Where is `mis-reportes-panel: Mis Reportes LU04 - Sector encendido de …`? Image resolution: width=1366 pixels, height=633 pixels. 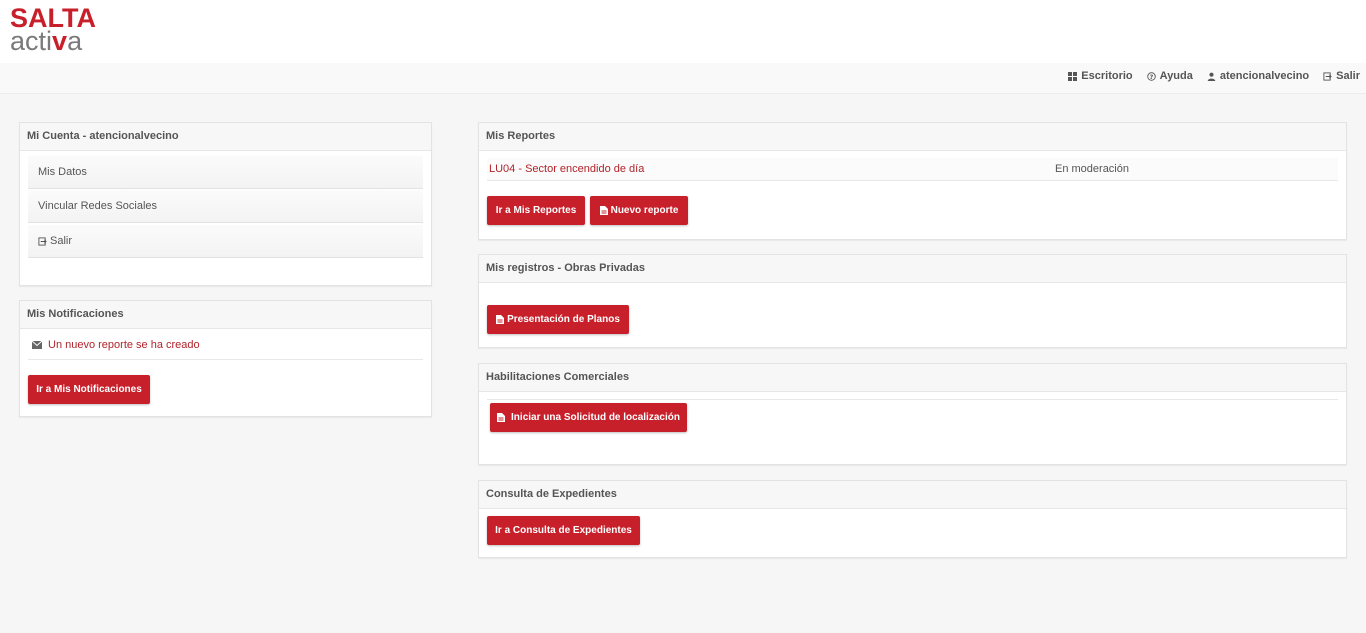
mis-reportes-panel: Mis Reportes LU04 - Sector encendido de … is located at coordinates (912, 181).